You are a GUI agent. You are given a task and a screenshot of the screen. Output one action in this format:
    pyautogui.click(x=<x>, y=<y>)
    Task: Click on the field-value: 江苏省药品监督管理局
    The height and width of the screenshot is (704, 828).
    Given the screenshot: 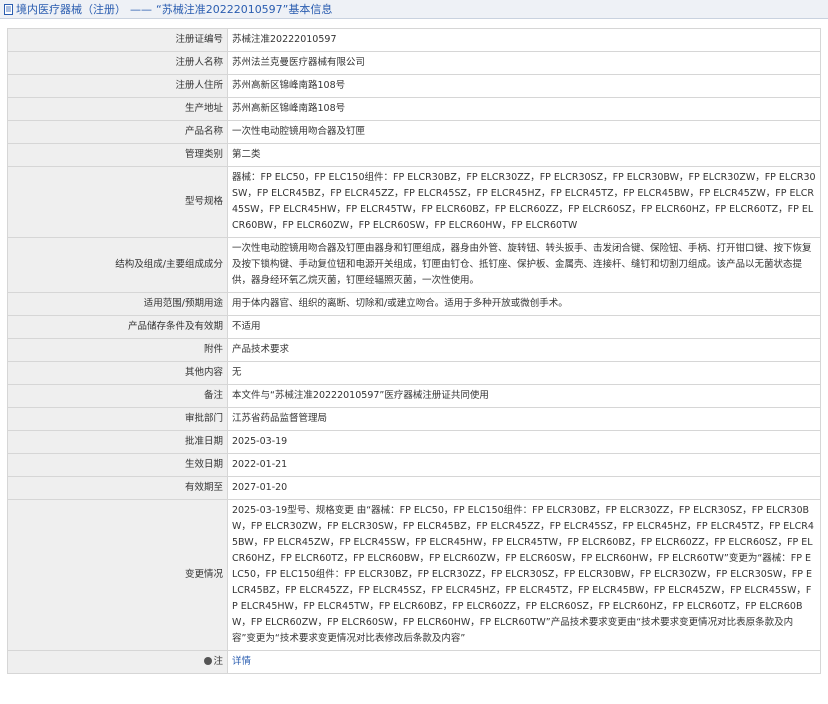 What is the action you would take?
    pyautogui.click(x=524, y=419)
    